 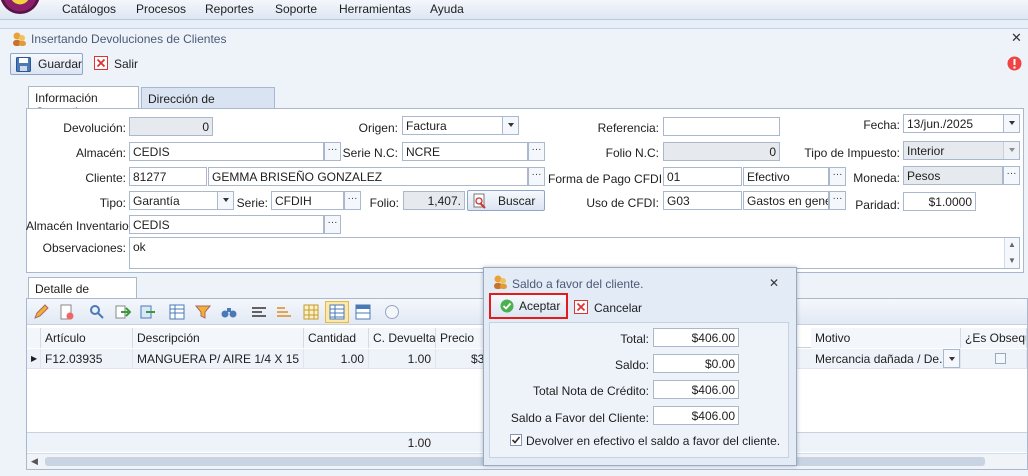 I want to click on uso-cfdi-code-field: G03, so click(x=702, y=200).